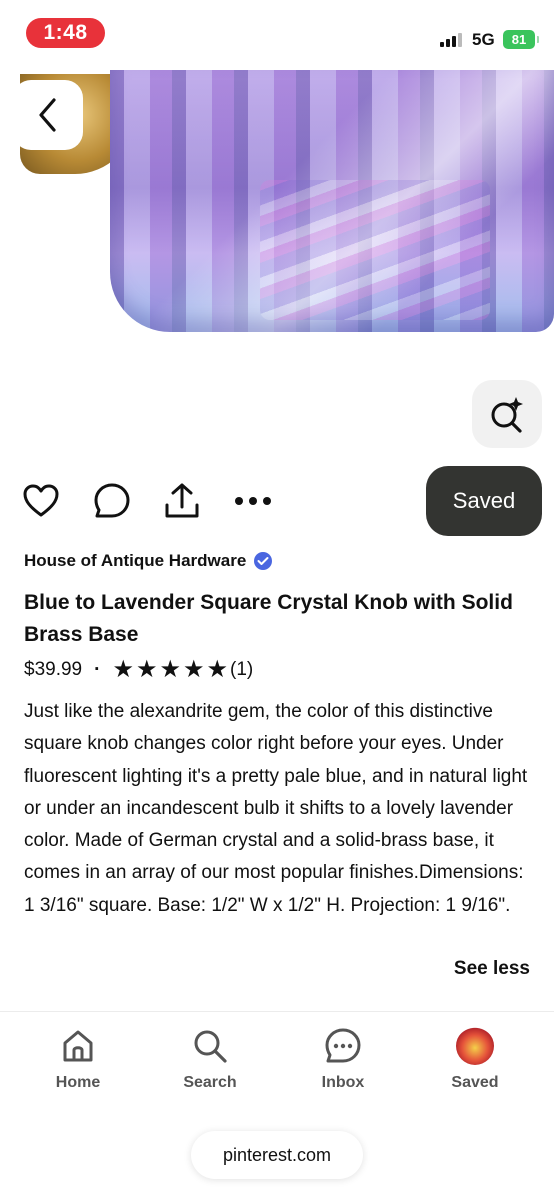 The image size is (554, 1199). I want to click on heart-icon, so click(41, 501).